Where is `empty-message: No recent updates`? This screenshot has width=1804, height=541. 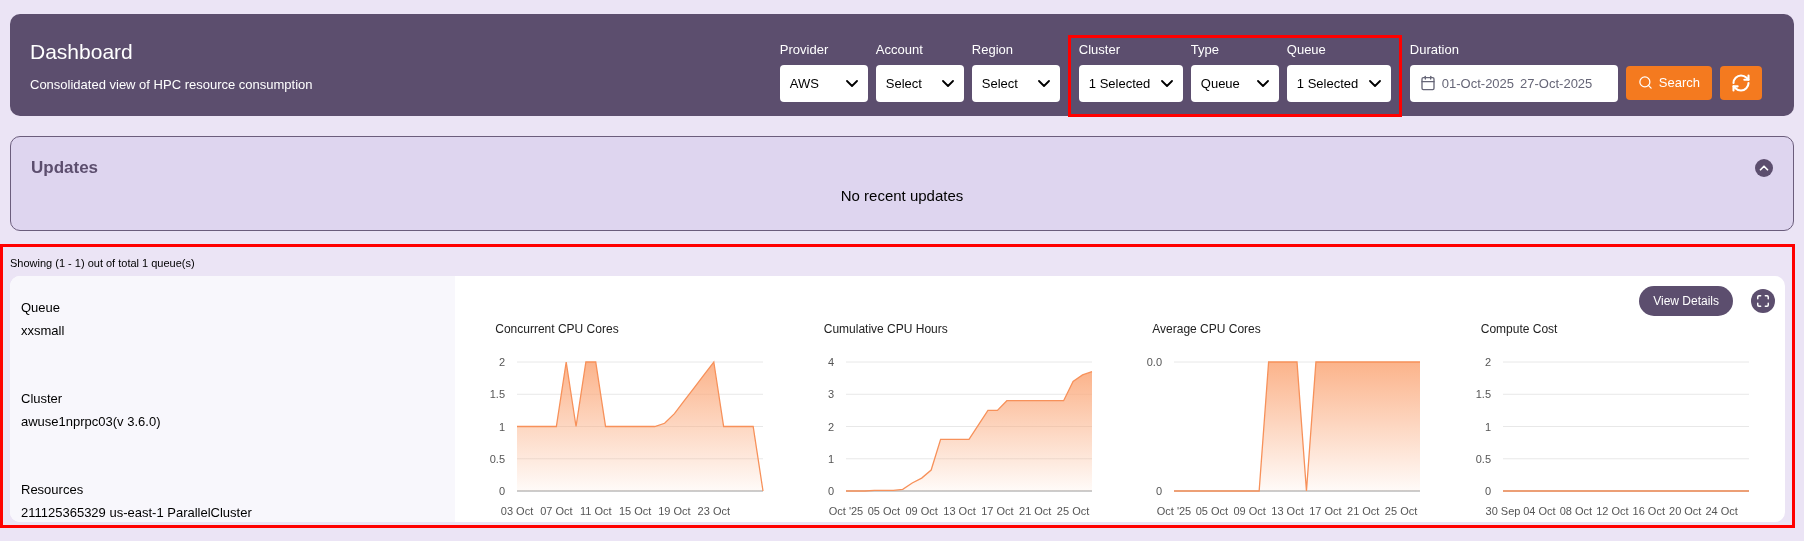
empty-message: No recent updates is located at coordinates (902, 195).